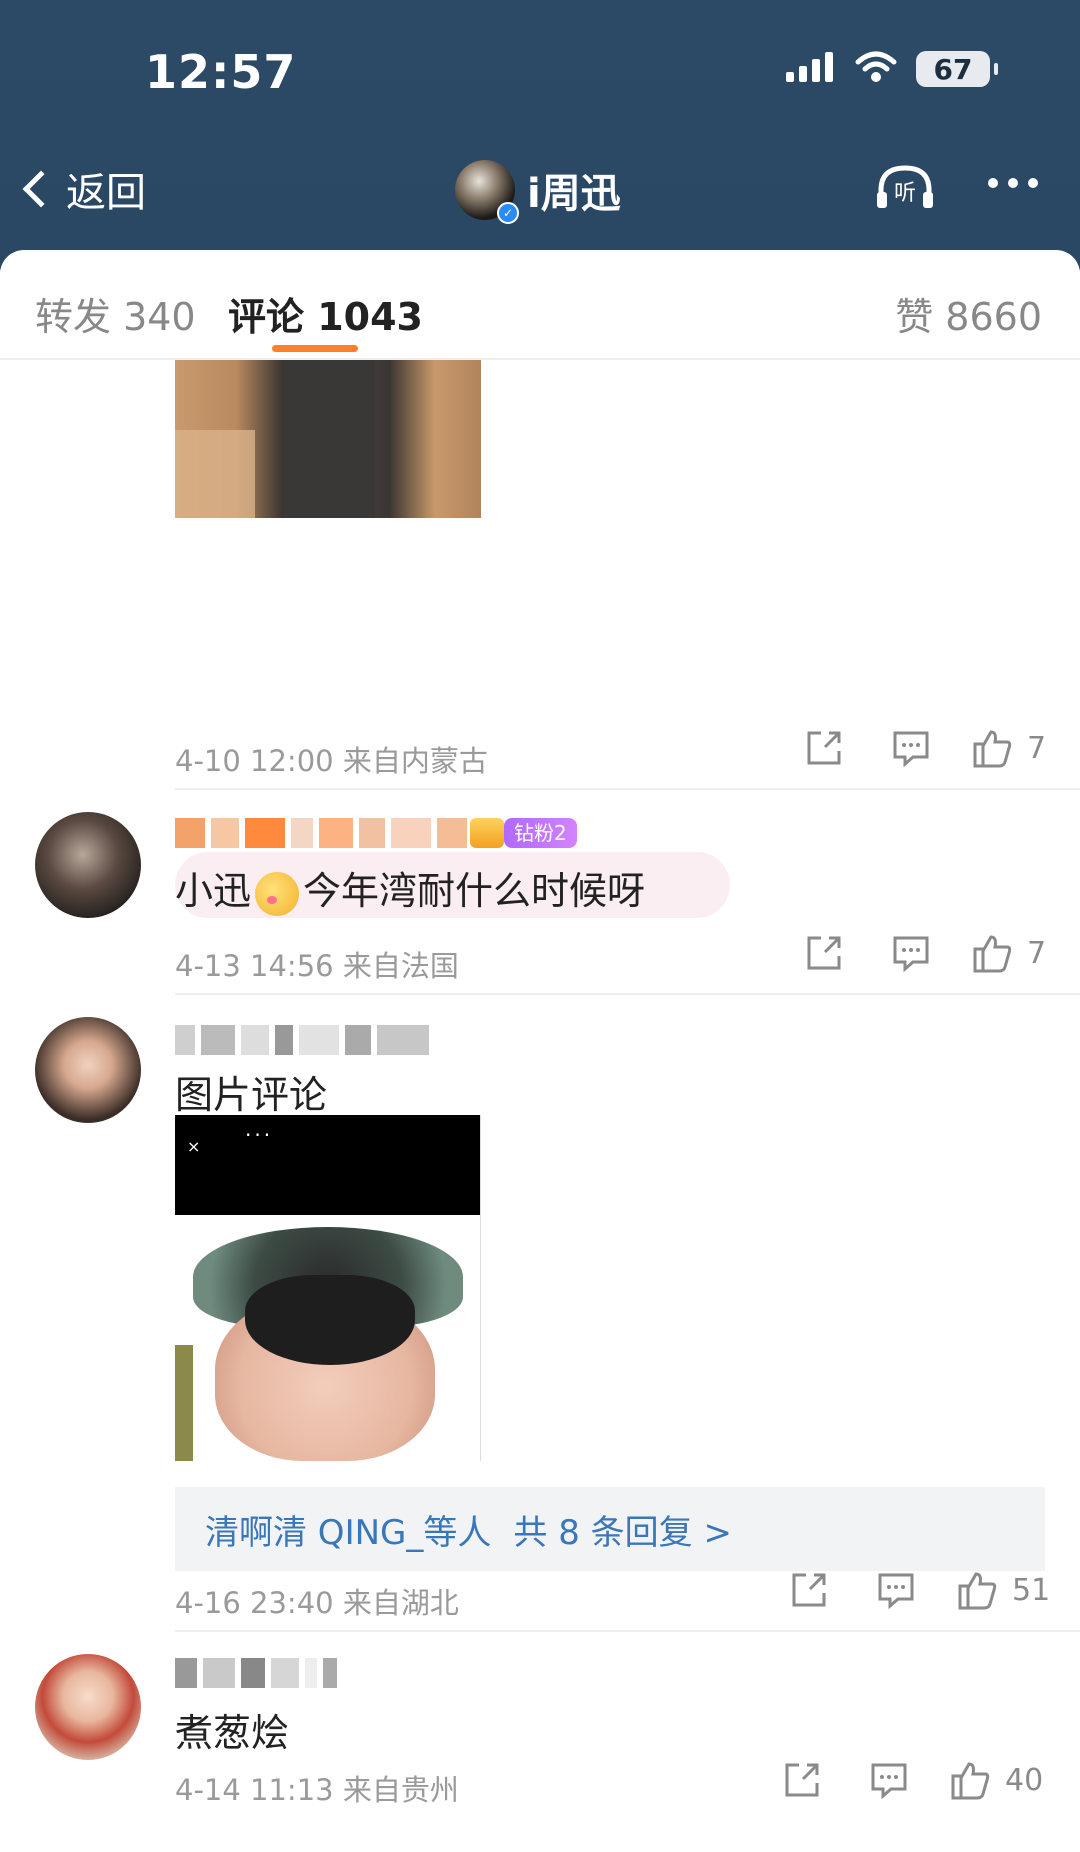  Describe the element at coordinates (1003, 1590) in the screenshot. I see `like-button: 51` at that location.